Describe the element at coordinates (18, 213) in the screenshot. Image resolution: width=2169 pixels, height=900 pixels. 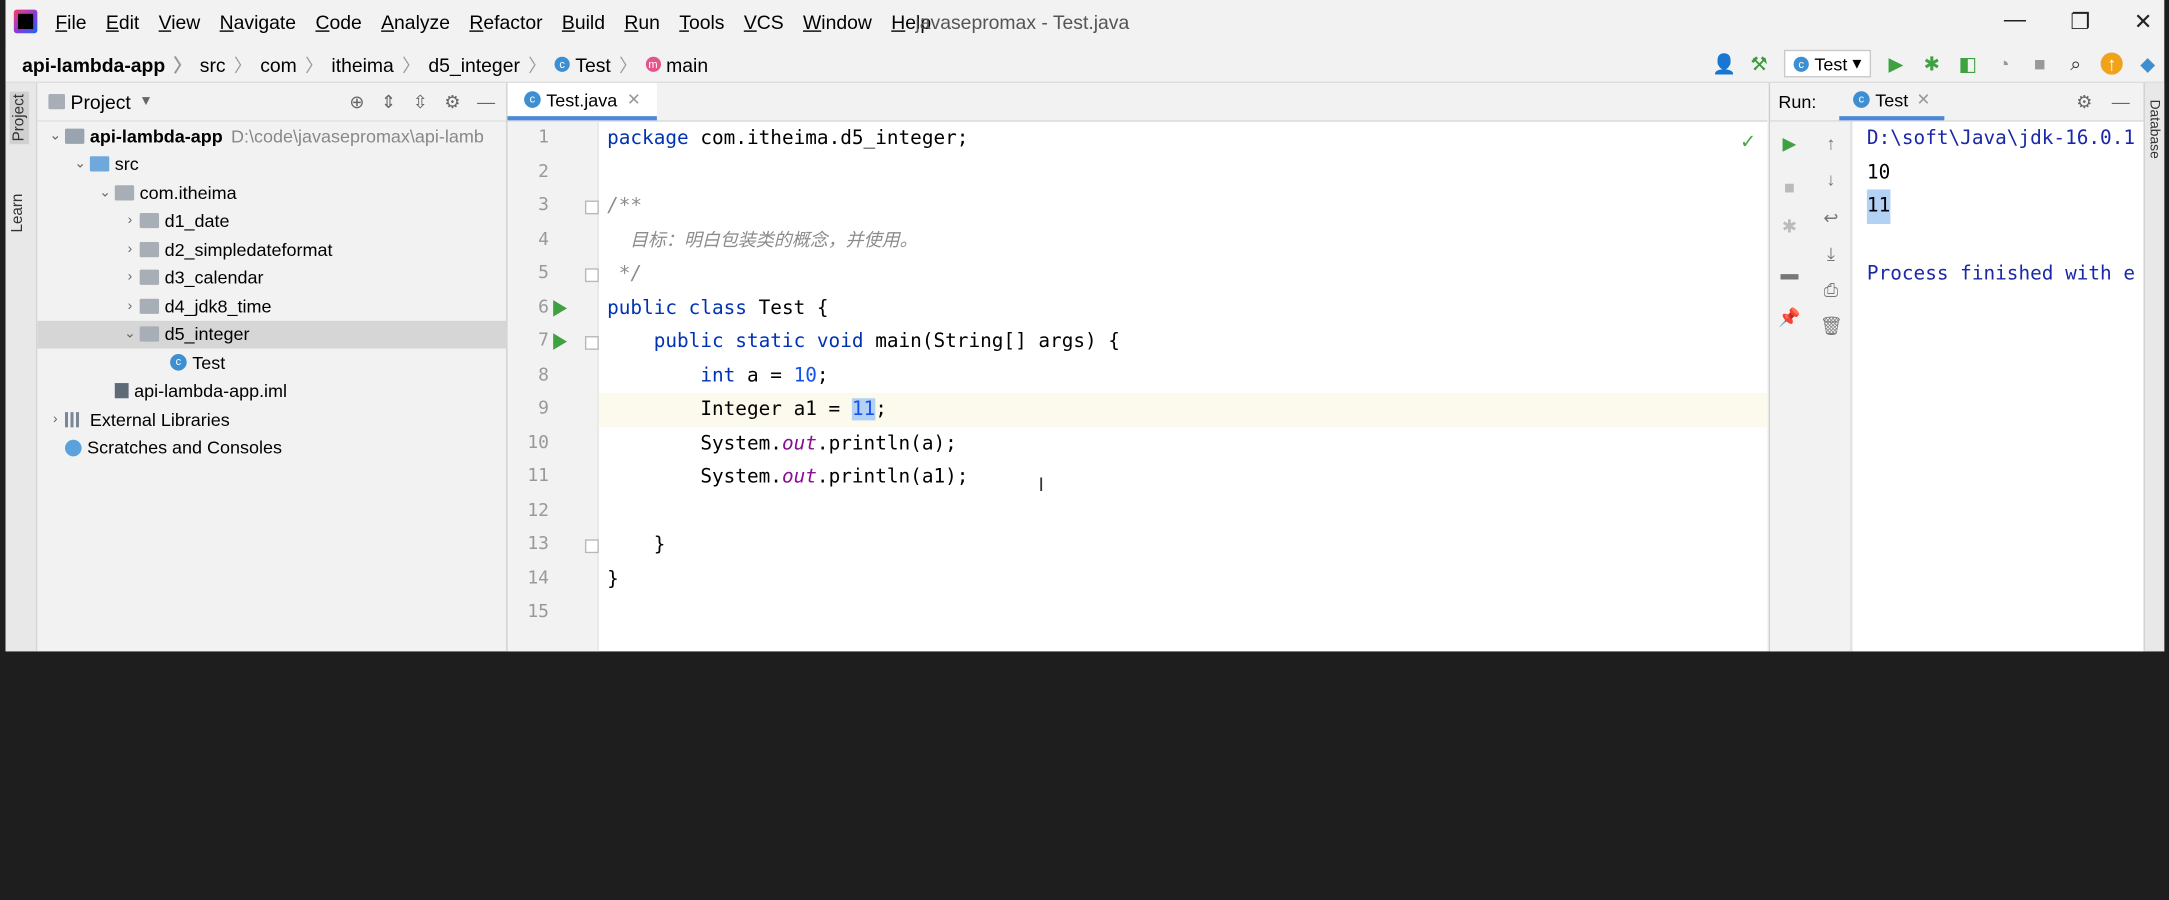
I see `learn-tool-tab: Learn` at that location.